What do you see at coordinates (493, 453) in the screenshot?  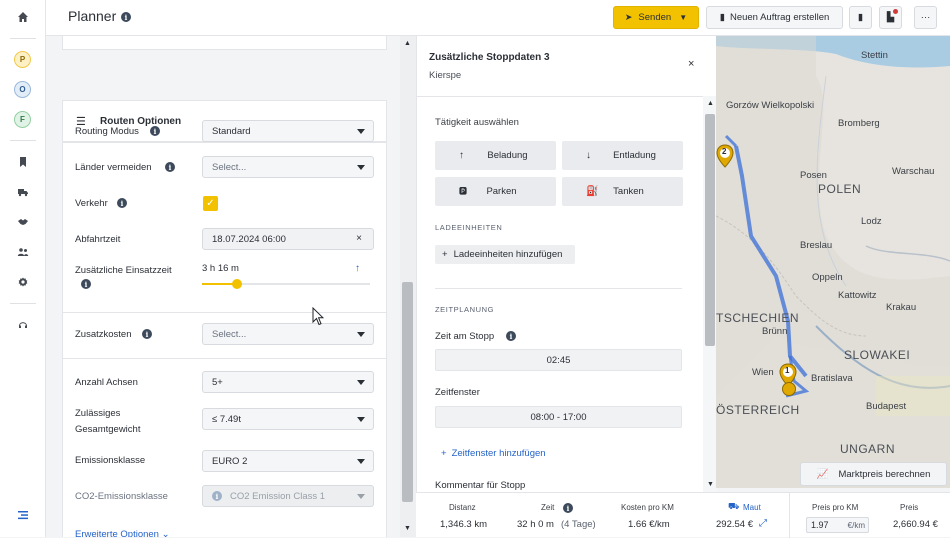 I see `add-time-window-link: + Zeitfenster hinzufügen` at bounding box center [493, 453].